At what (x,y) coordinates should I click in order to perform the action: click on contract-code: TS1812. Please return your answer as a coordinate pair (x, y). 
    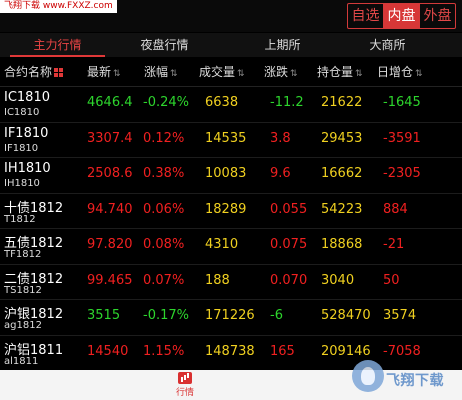
    Looking at the image, I should click on (23, 290).